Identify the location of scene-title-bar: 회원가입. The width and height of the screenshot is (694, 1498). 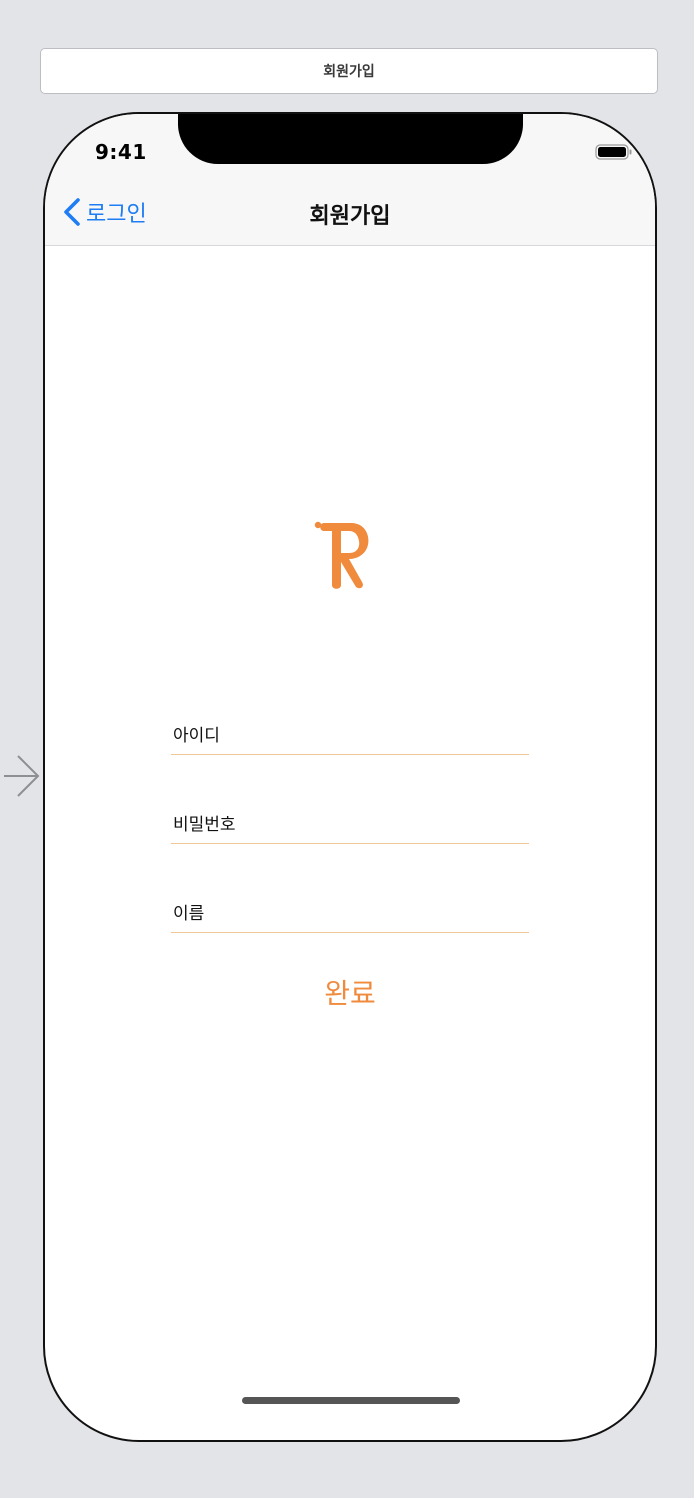
(349, 71).